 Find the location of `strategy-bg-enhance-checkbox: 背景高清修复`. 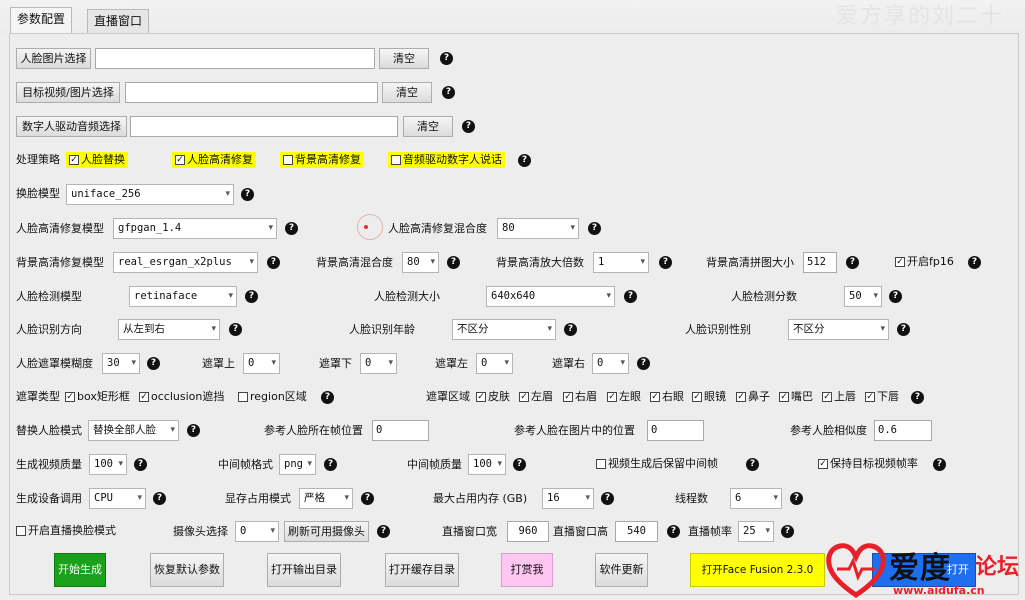

strategy-bg-enhance-checkbox: 背景高清修复 is located at coordinates (322, 160).